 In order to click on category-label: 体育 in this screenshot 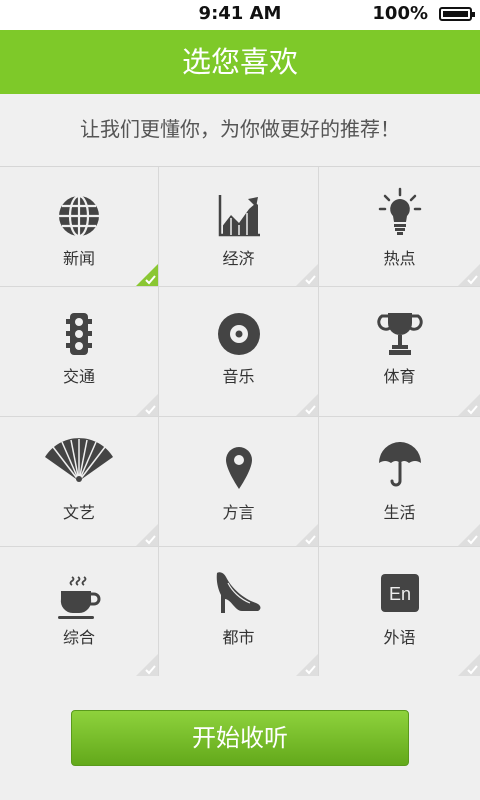, I will do `click(399, 376)`.